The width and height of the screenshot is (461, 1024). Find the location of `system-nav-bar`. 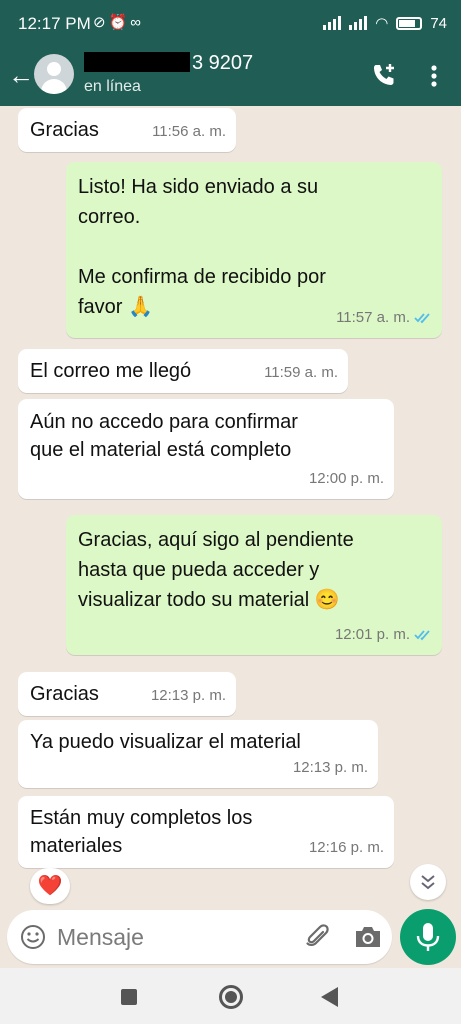

system-nav-bar is located at coordinates (230, 996).